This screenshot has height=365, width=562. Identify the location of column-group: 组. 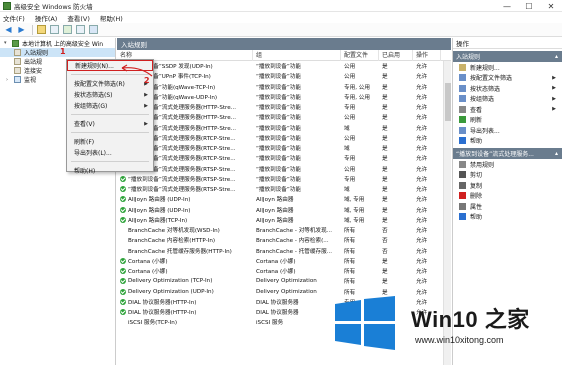
(297, 55).